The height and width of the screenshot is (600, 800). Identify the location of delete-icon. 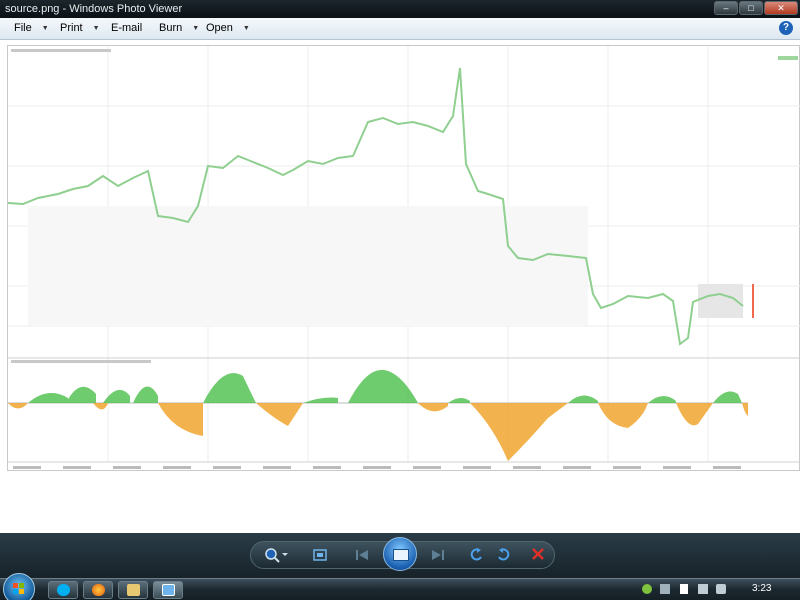
(538, 555).